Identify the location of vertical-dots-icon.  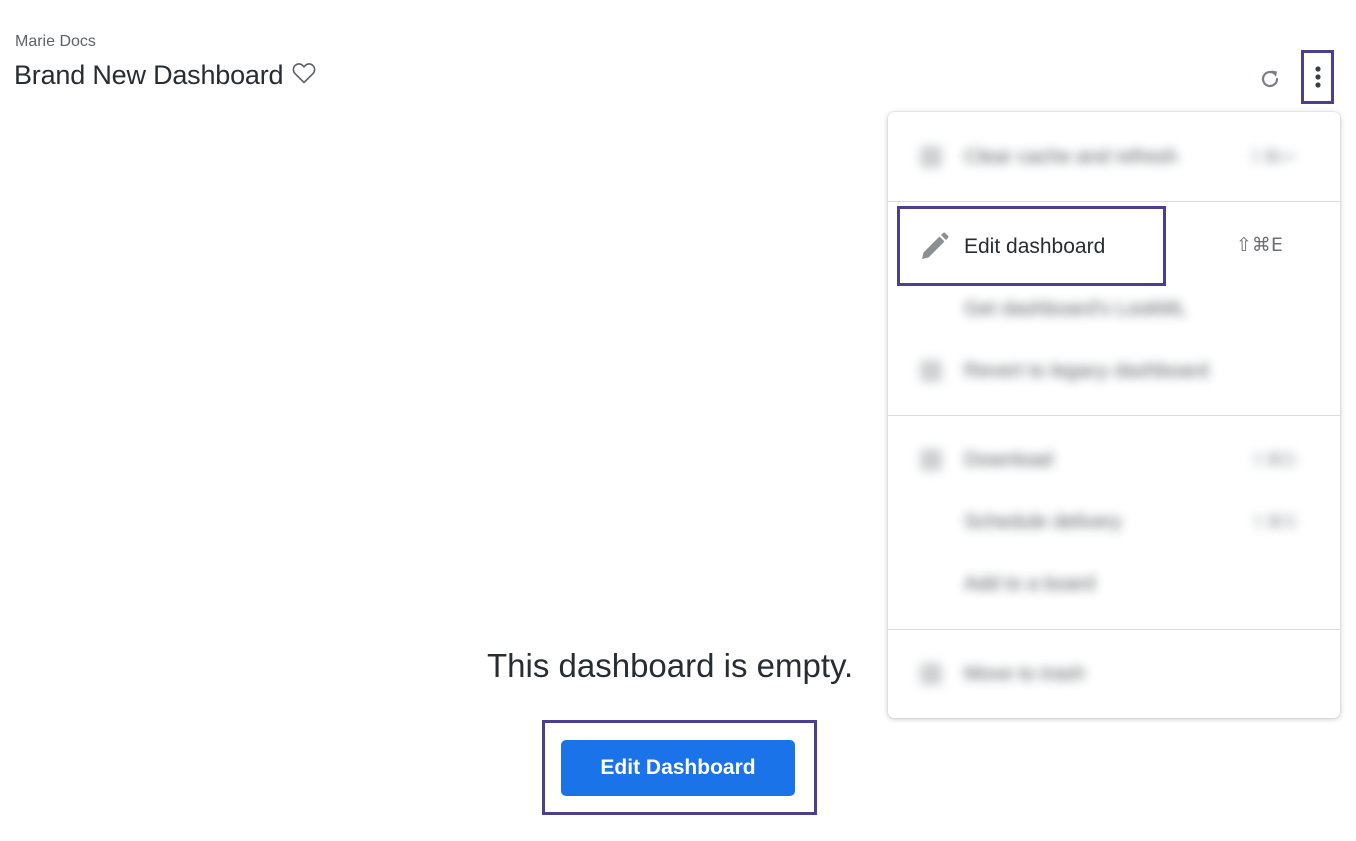
(1317, 77).